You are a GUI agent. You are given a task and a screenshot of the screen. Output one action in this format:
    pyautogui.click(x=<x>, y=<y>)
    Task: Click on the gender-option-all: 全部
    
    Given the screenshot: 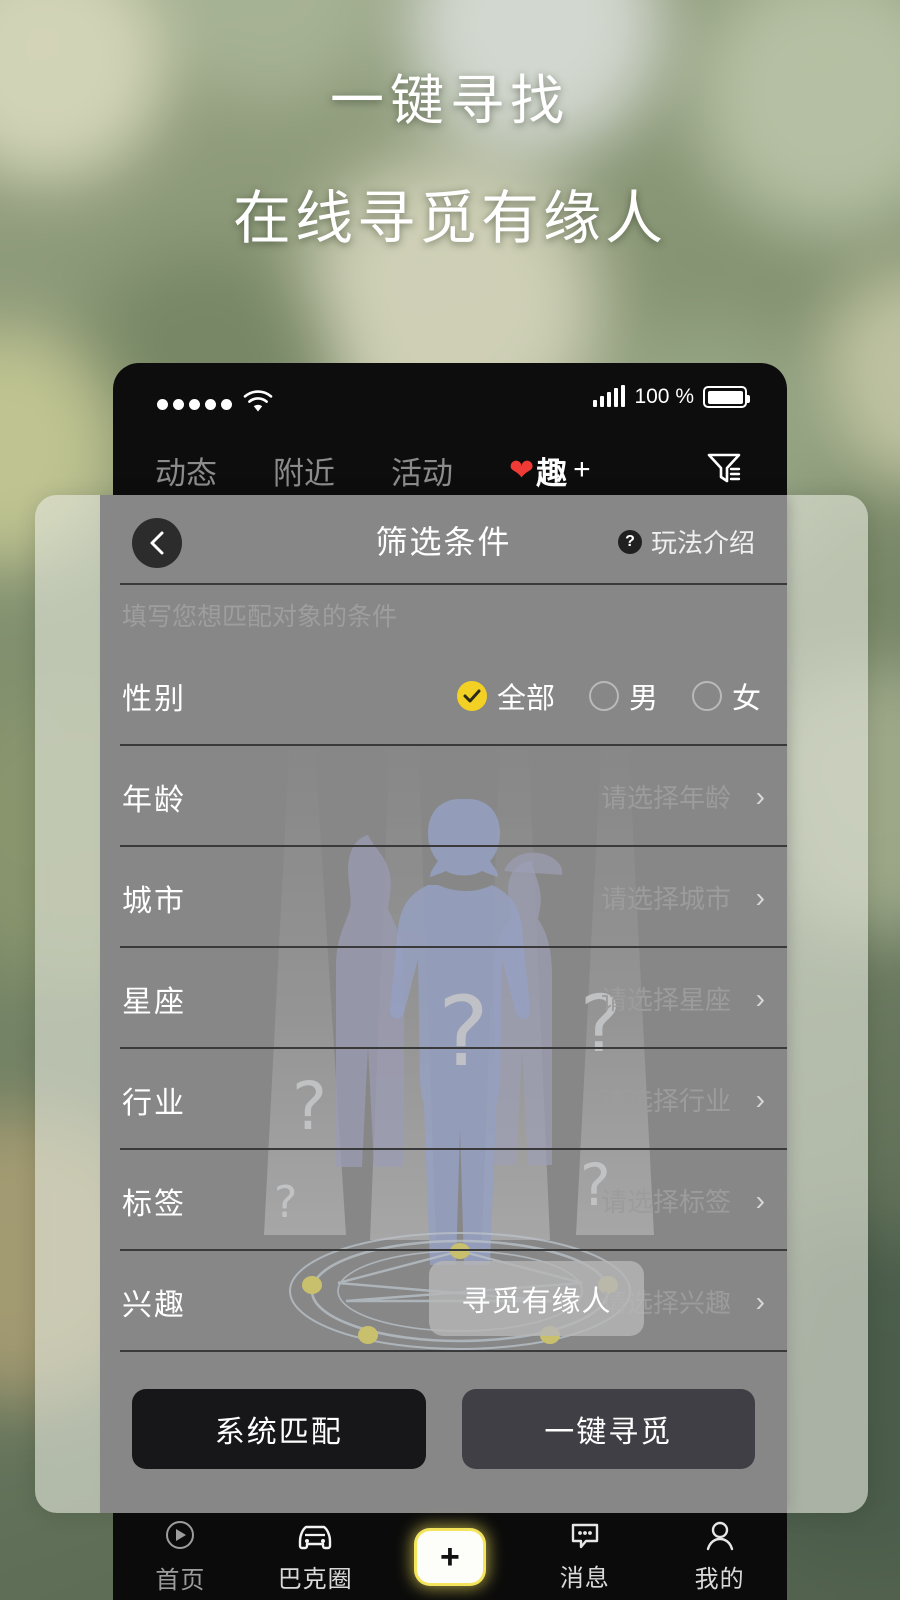 What is the action you would take?
    pyautogui.click(x=505, y=696)
    